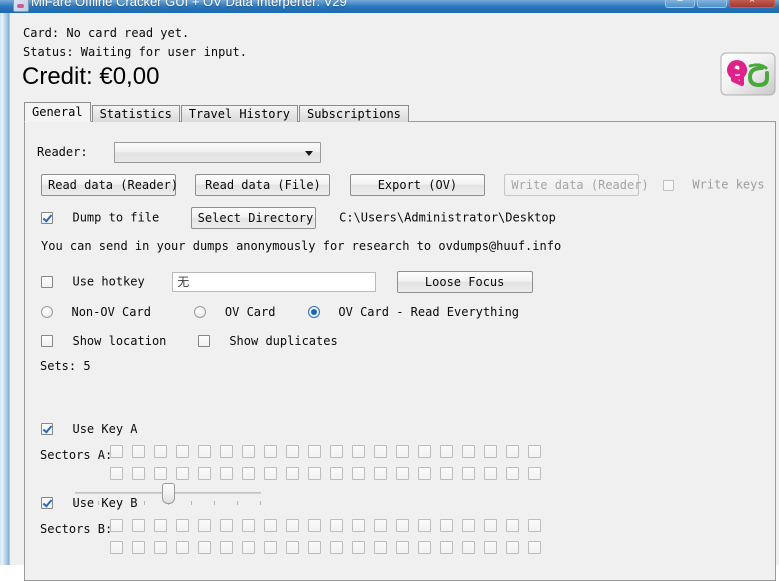  What do you see at coordinates (218, 152) in the screenshot?
I see `reader-select` at bounding box center [218, 152].